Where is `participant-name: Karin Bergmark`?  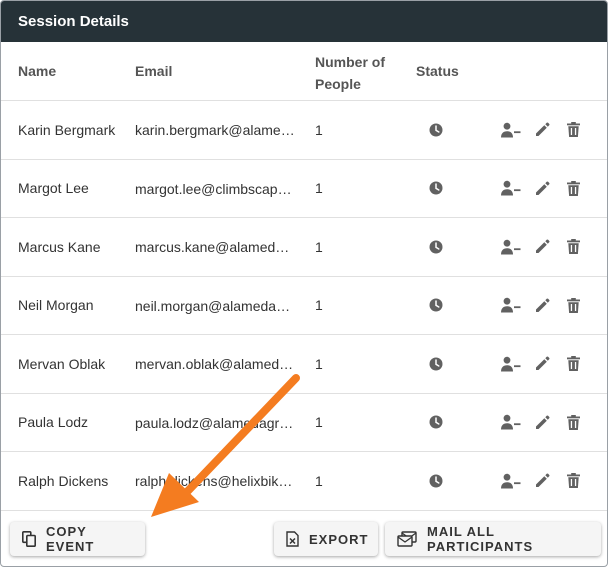
participant-name: Karin Bergmark is located at coordinates (67, 129).